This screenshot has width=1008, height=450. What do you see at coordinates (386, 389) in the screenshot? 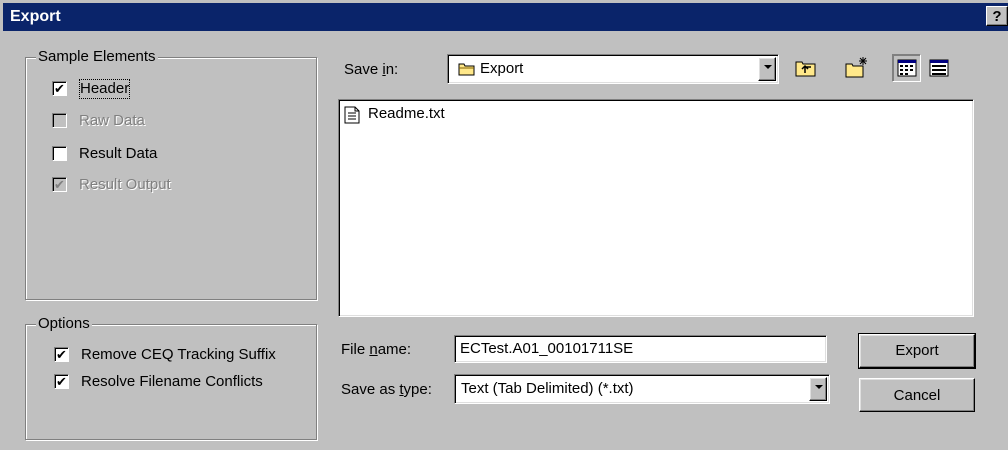
I see `save-as-type-label: Save as type:` at bounding box center [386, 389].